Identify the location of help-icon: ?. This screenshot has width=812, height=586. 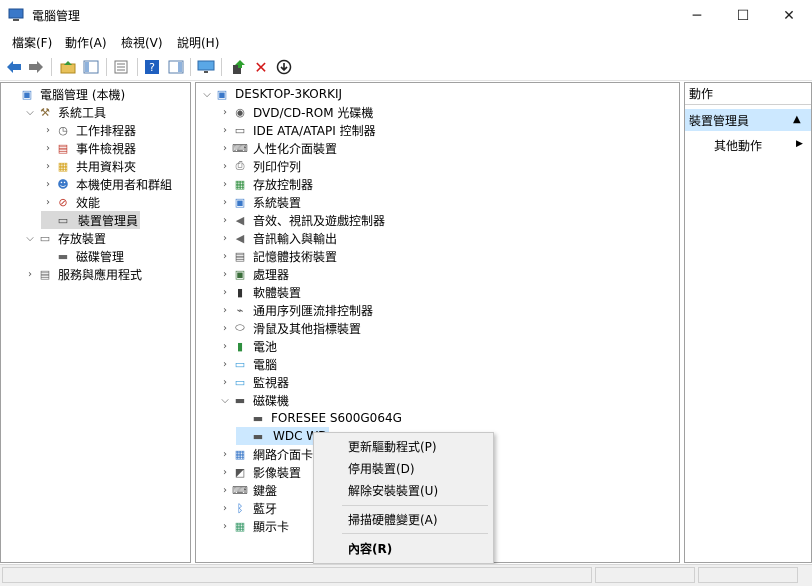
(152, 67).